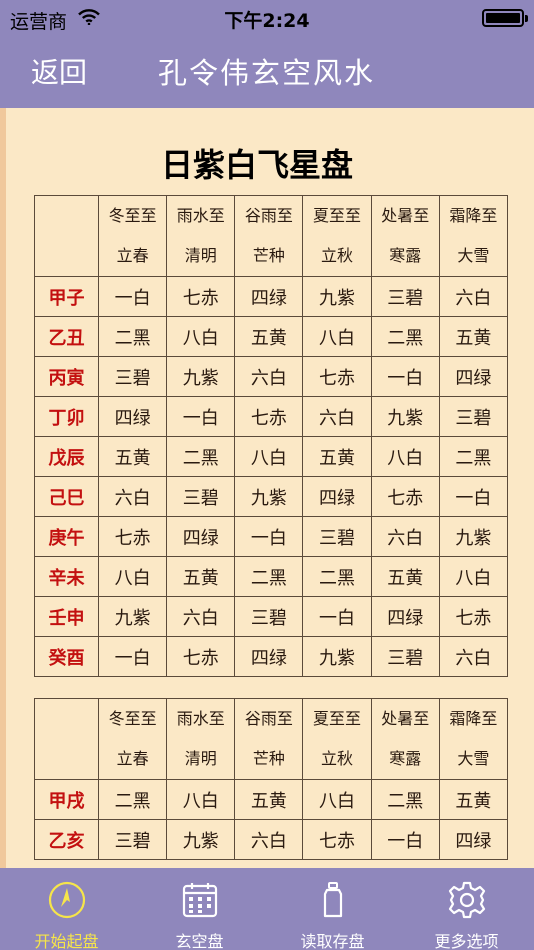  What do you see at coordinates (66, 839) in the screenshot?
I see `day-stem-branch: 乙亥` at bounding box center [66, 839].